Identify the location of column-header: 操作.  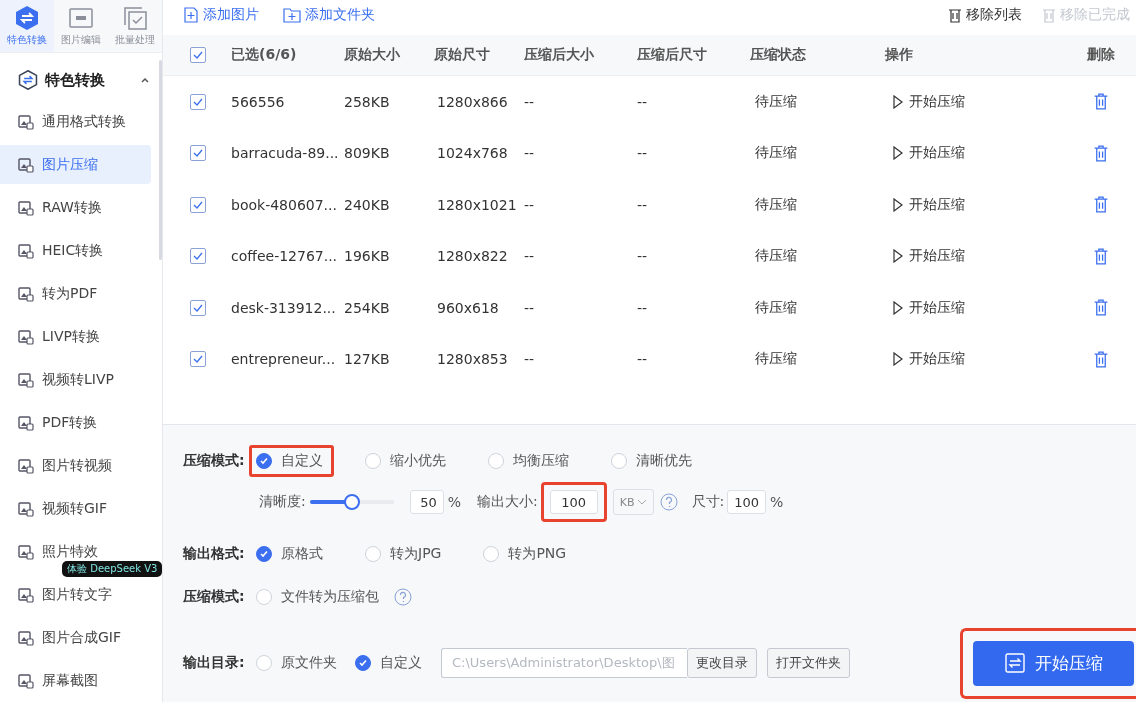
(899, 55).